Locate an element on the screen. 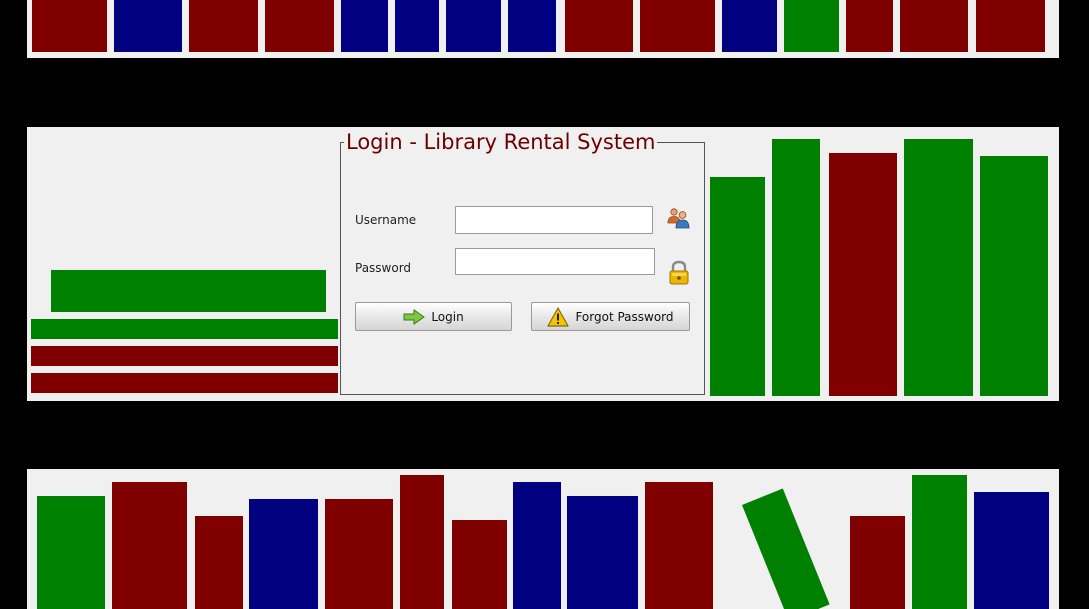 Image resolution: width=1089 pixels, height=609 pixels. bookshelf-top is located at coordinates (543, 29).